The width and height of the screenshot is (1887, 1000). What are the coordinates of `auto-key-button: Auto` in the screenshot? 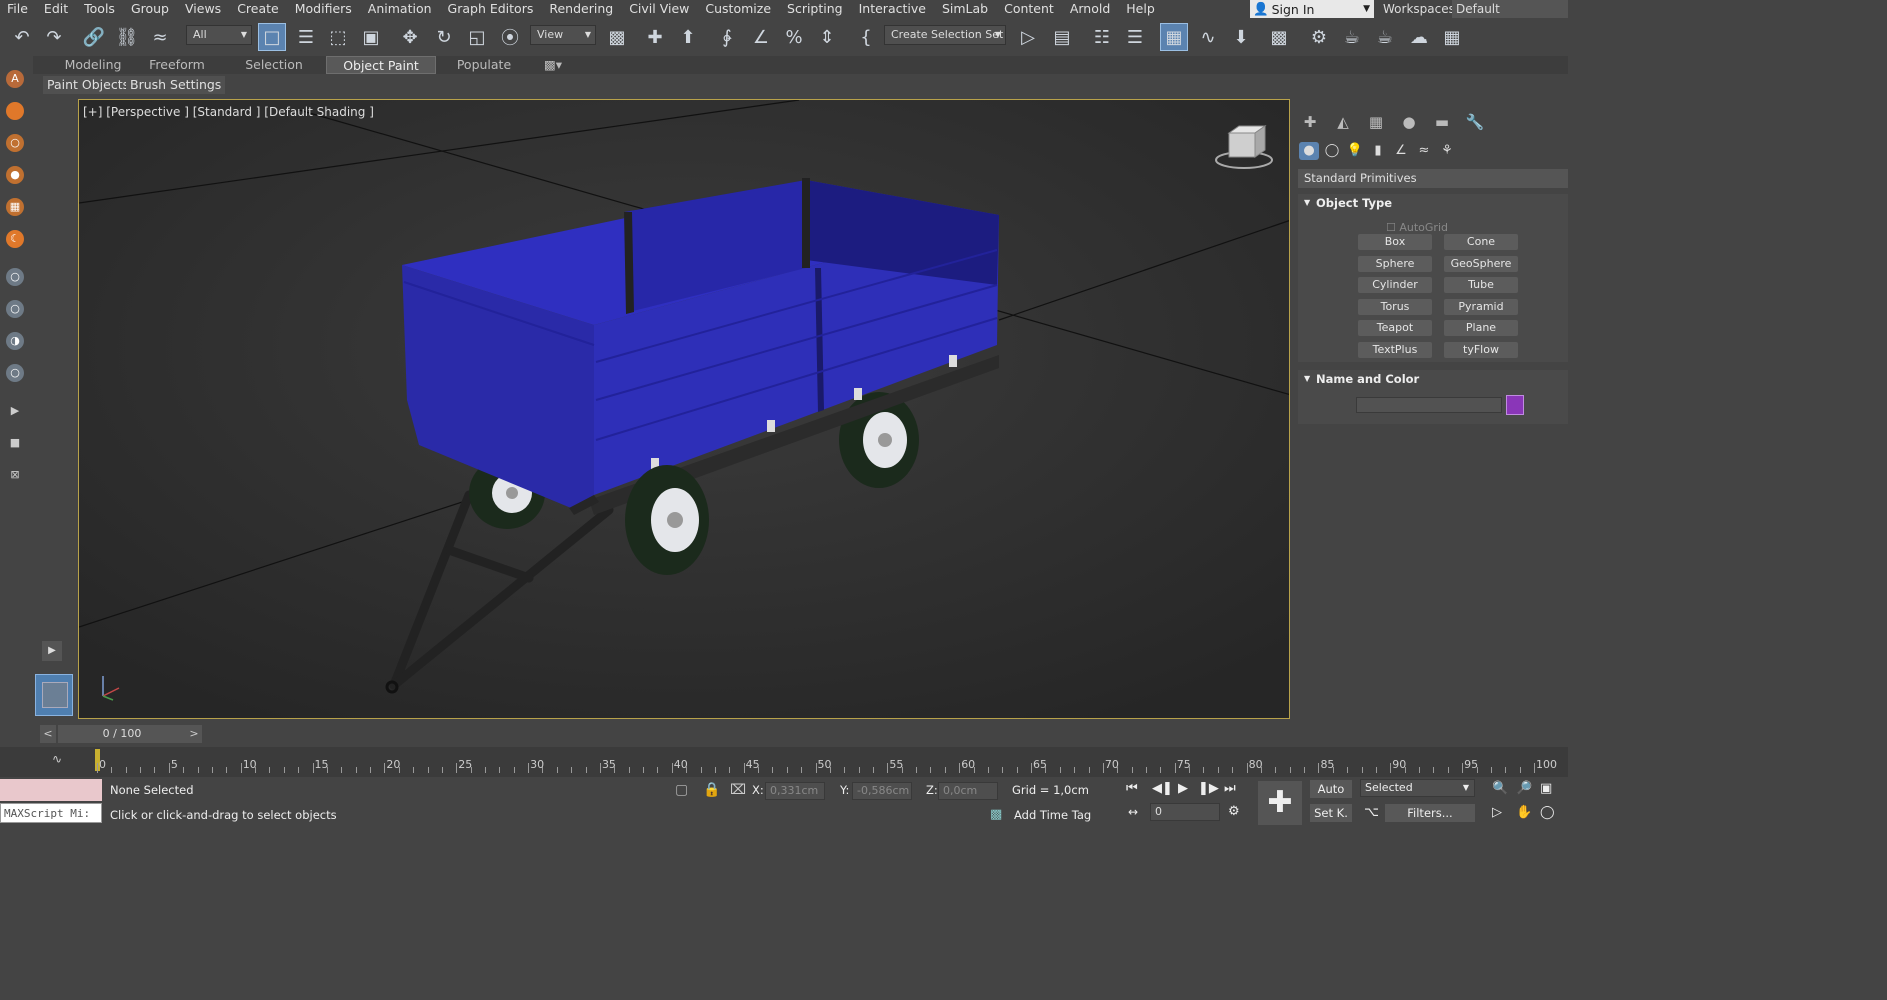 It's located at (1331, 789).